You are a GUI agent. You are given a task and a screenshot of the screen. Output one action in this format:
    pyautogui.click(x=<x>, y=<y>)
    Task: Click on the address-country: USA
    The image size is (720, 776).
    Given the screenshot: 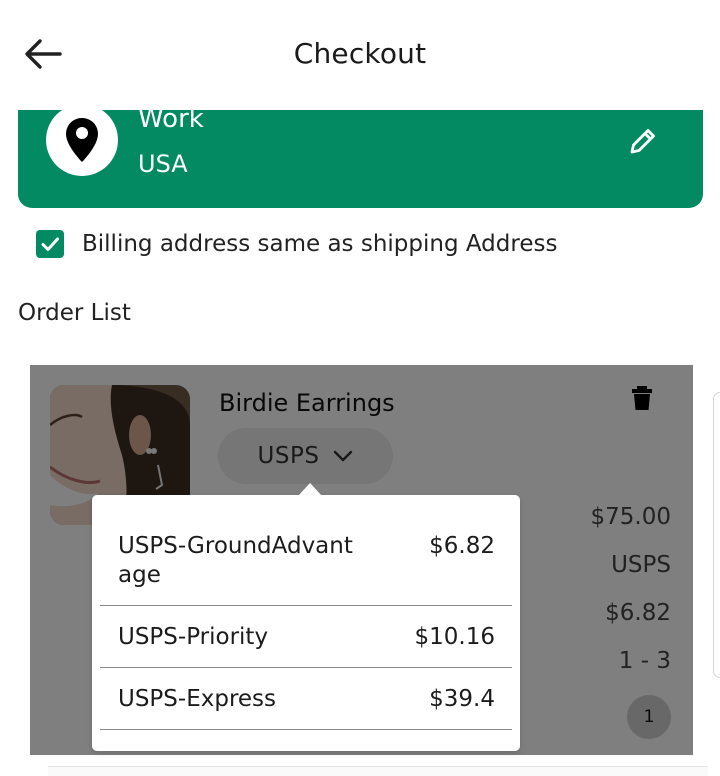 What is the action you would take?
    pyautogui.click(x=163, y=164)
    